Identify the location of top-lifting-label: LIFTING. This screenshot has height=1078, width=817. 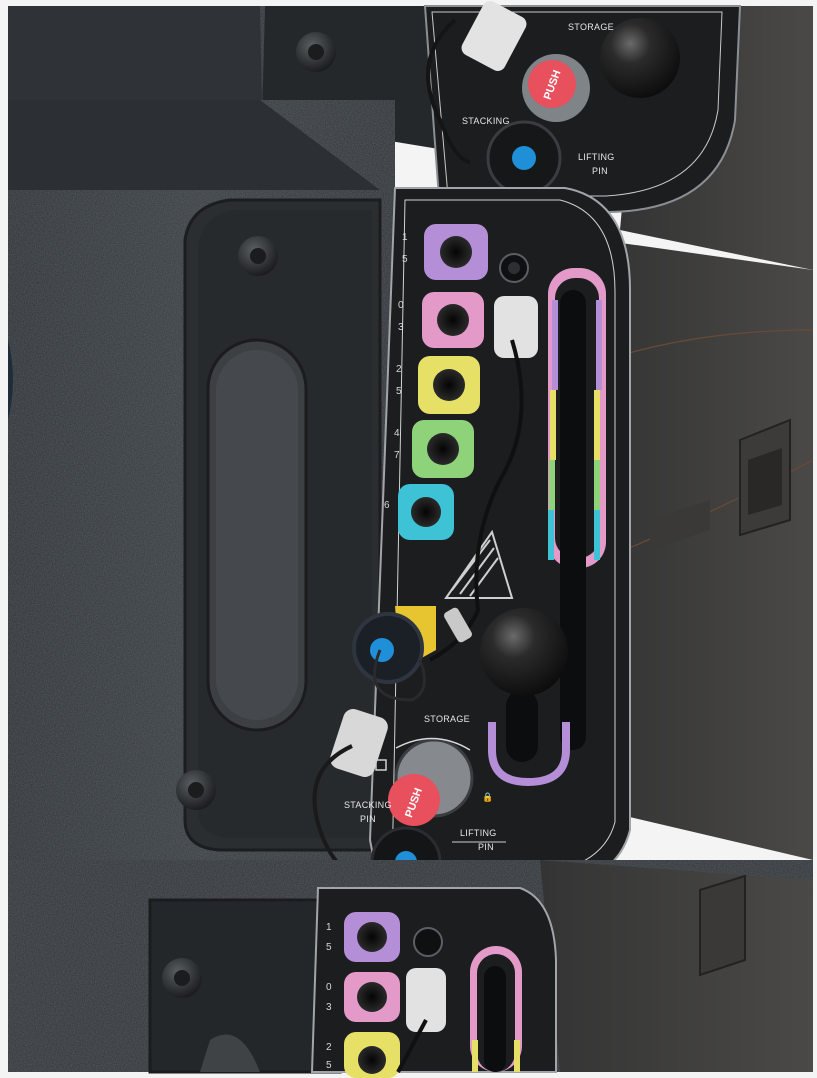
(596, 157).